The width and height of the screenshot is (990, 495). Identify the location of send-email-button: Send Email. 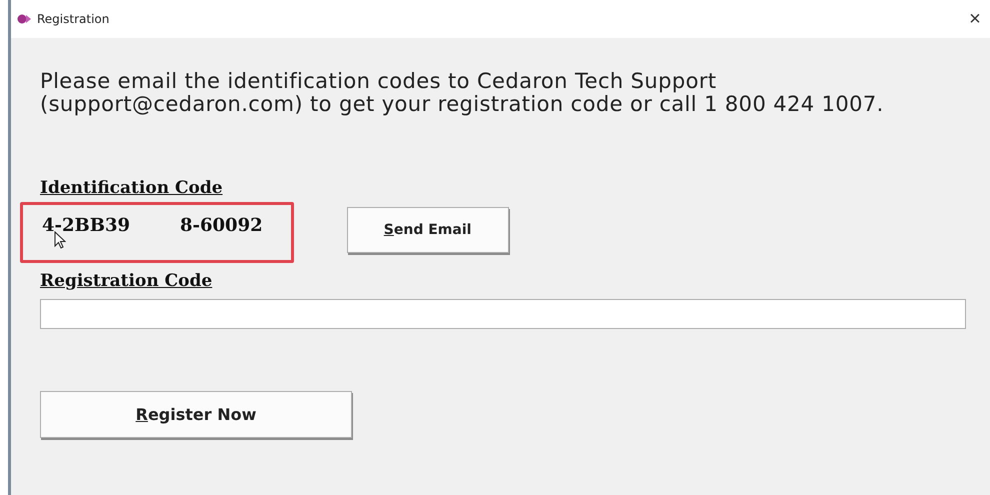
(427, 229).